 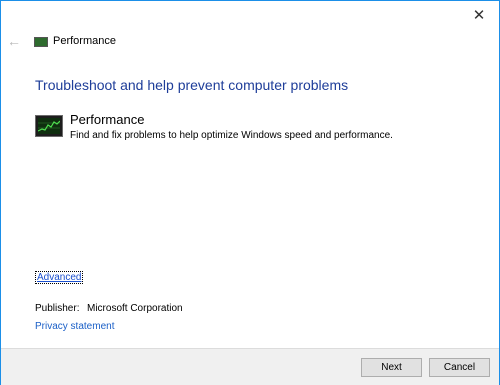 What do you see at coordinates (107, 119) in the screenshot?
I see `item-title: Performance` at bounding box center [107, 119].